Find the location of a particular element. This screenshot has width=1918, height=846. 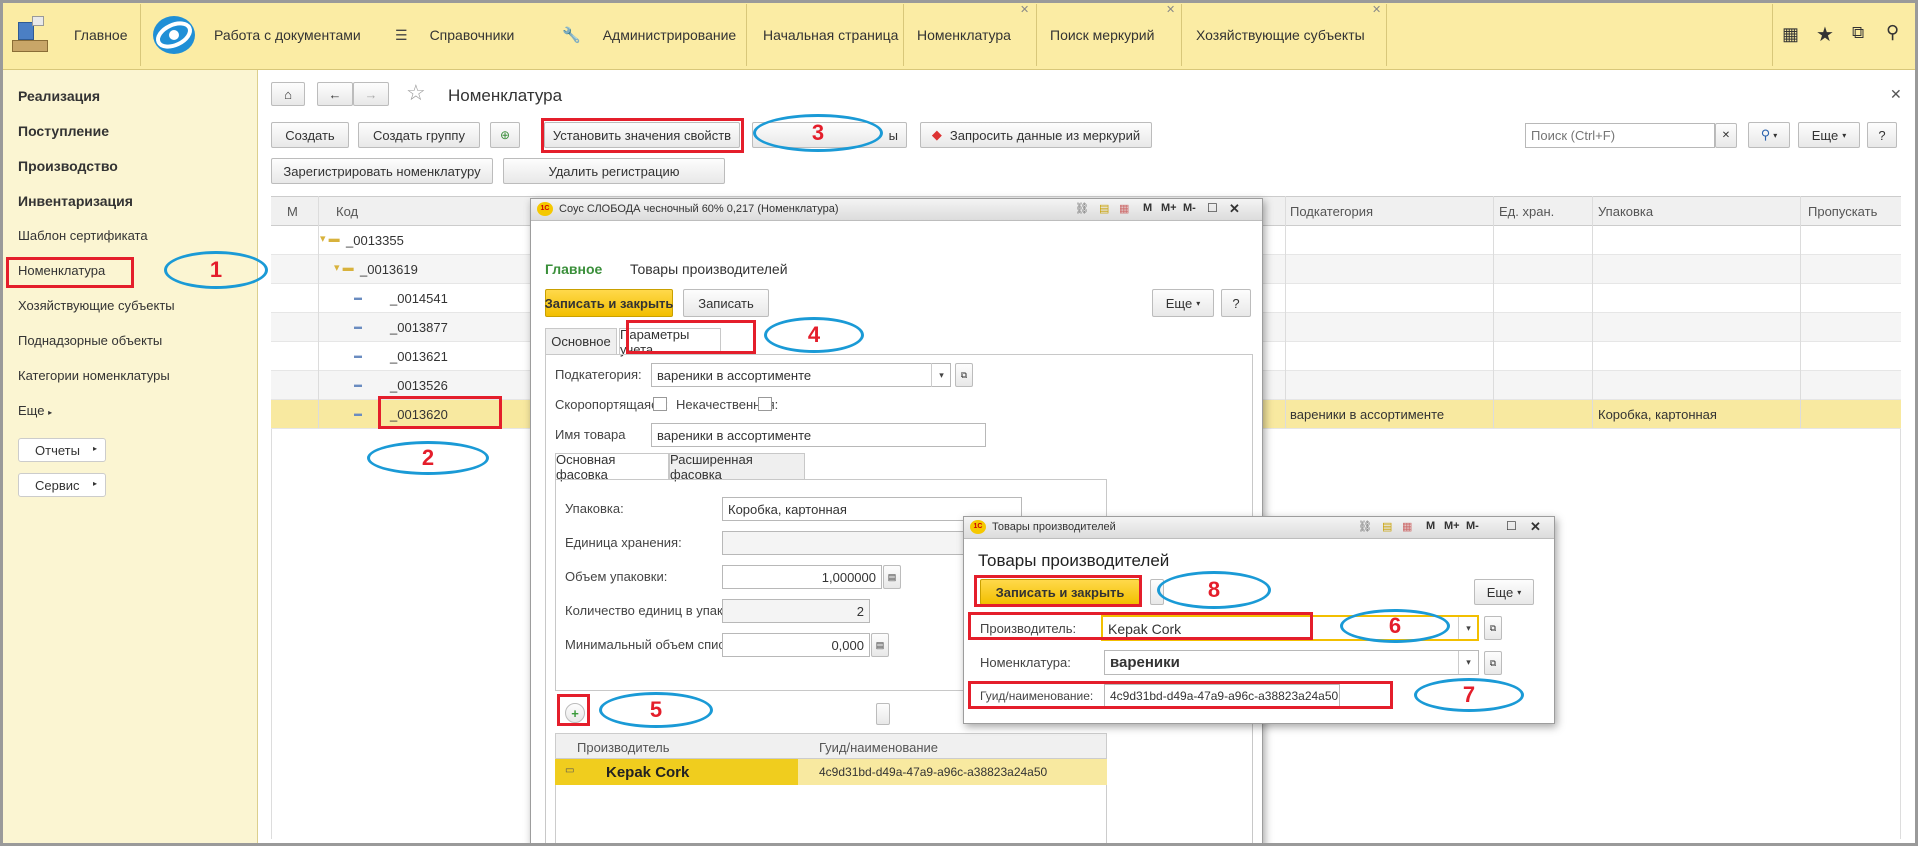

col-m: М is located at coordinates (292, 211).